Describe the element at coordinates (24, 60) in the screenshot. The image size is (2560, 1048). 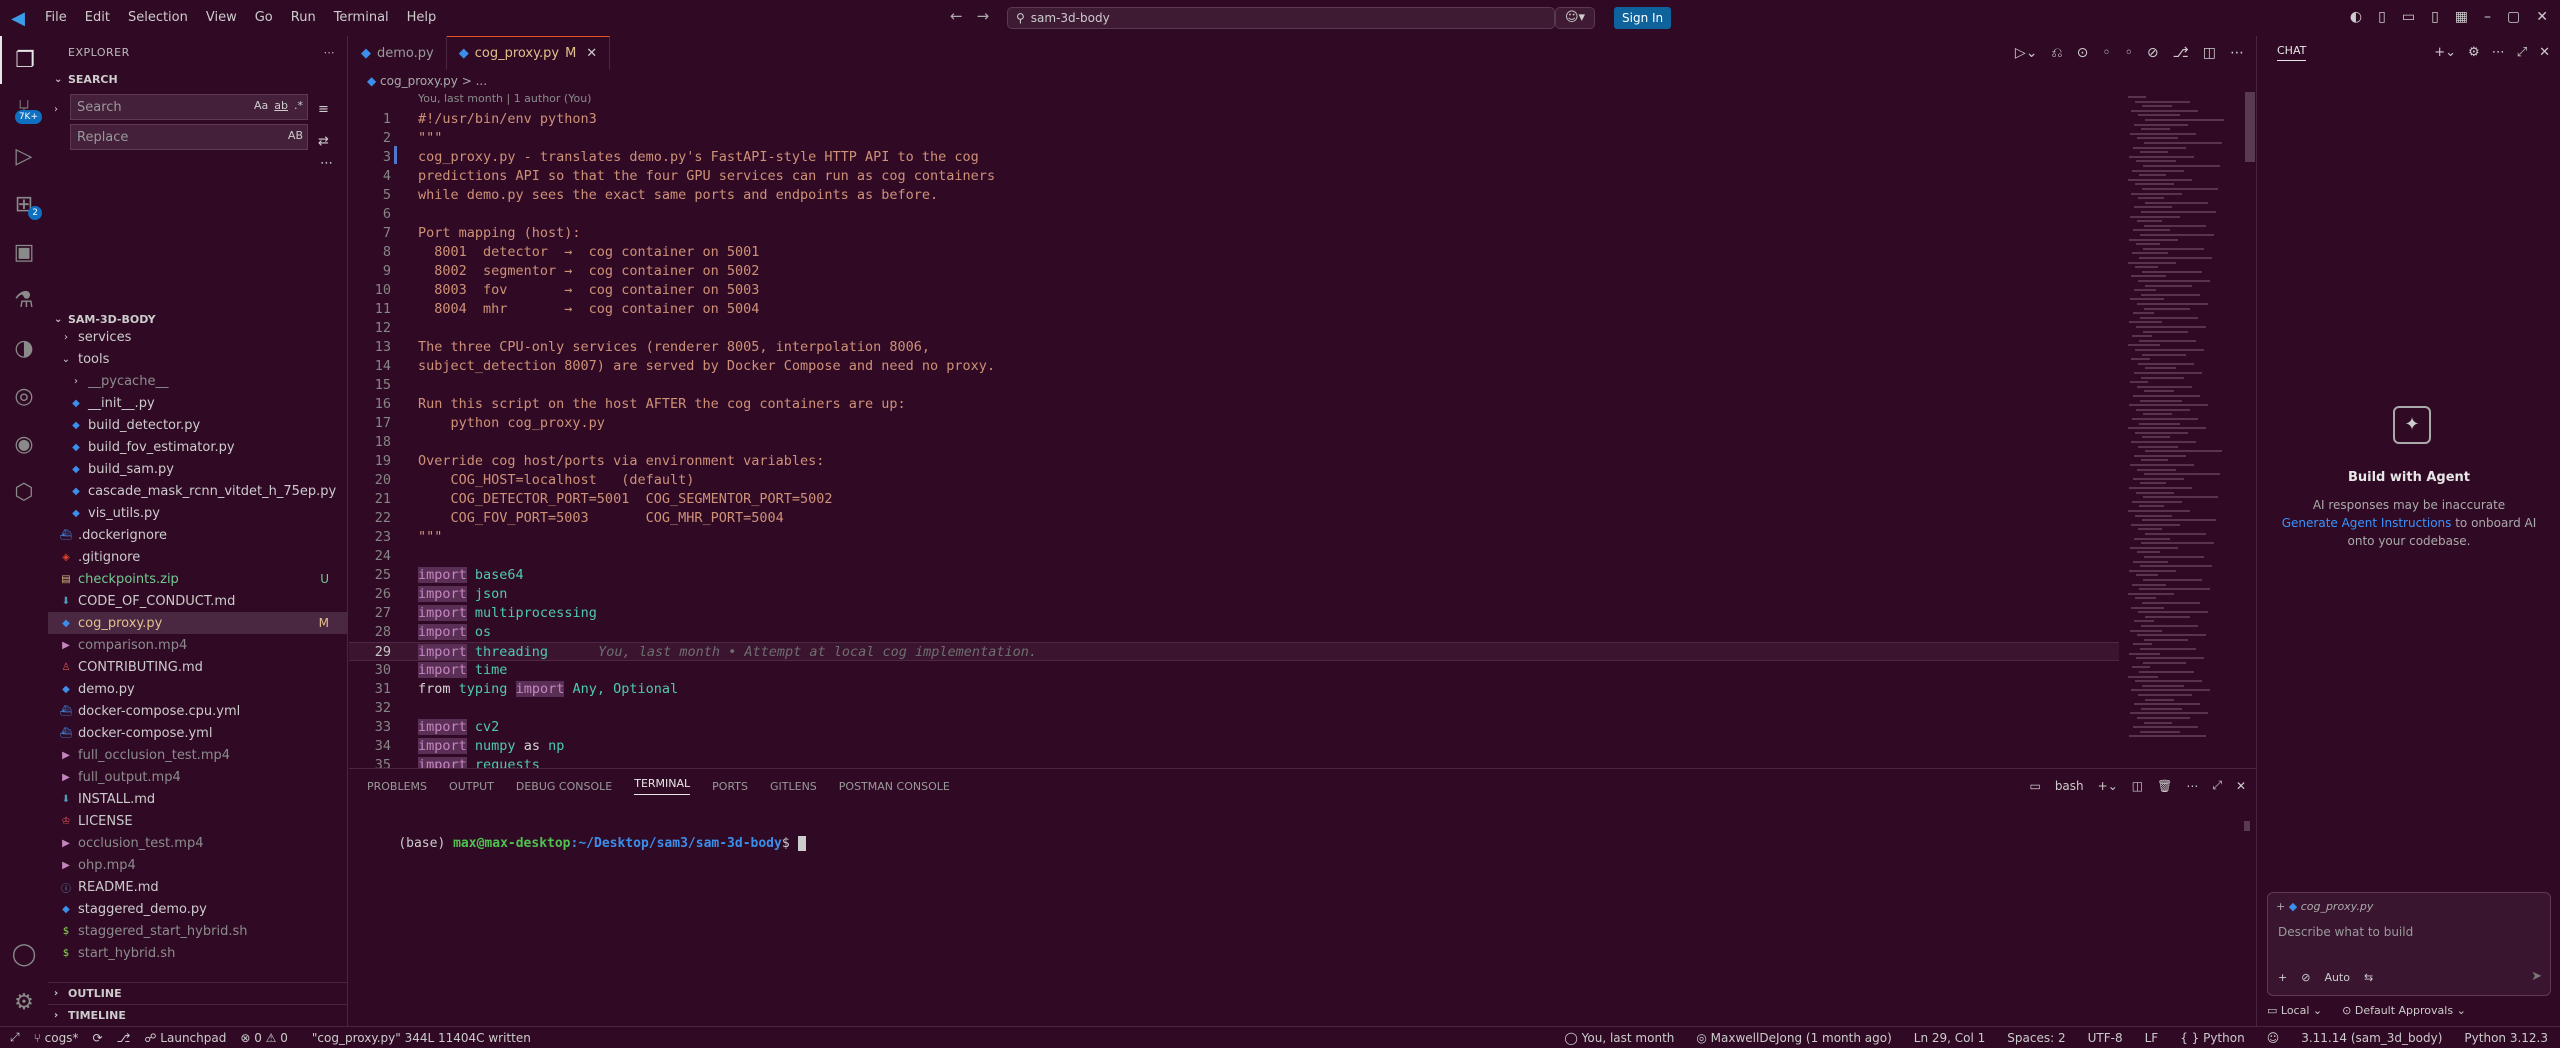
I see `explorer-icon: ❐` at that location.